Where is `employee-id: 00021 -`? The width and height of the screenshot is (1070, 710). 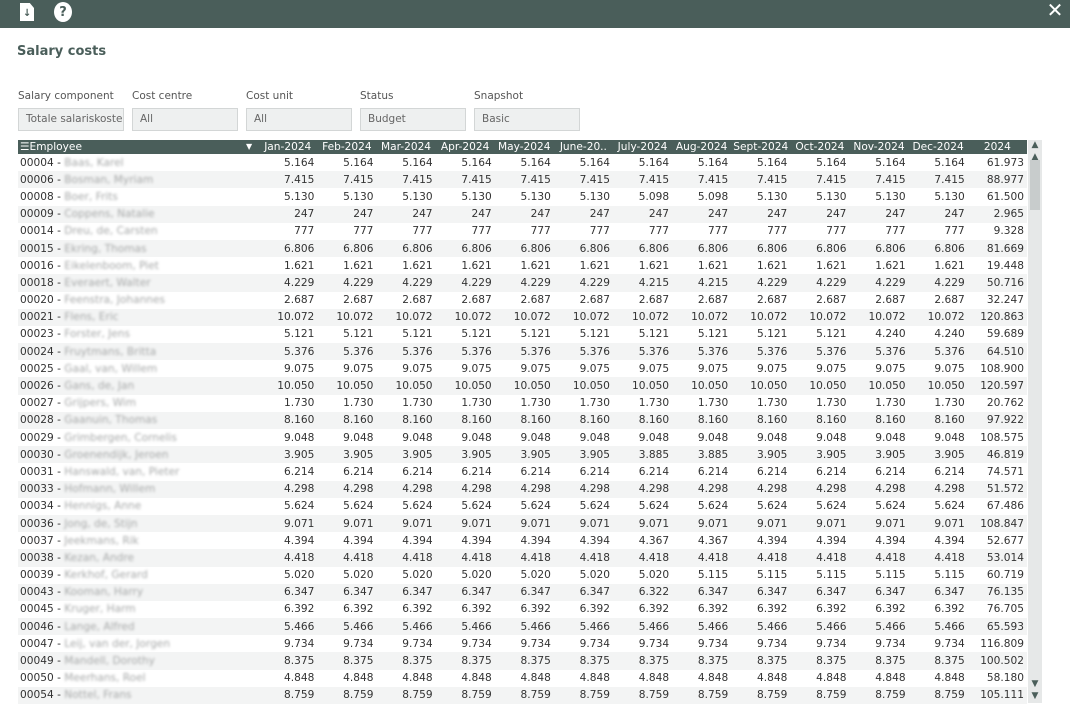
employee-id: 00021 - is located at coordinates (42, 317).